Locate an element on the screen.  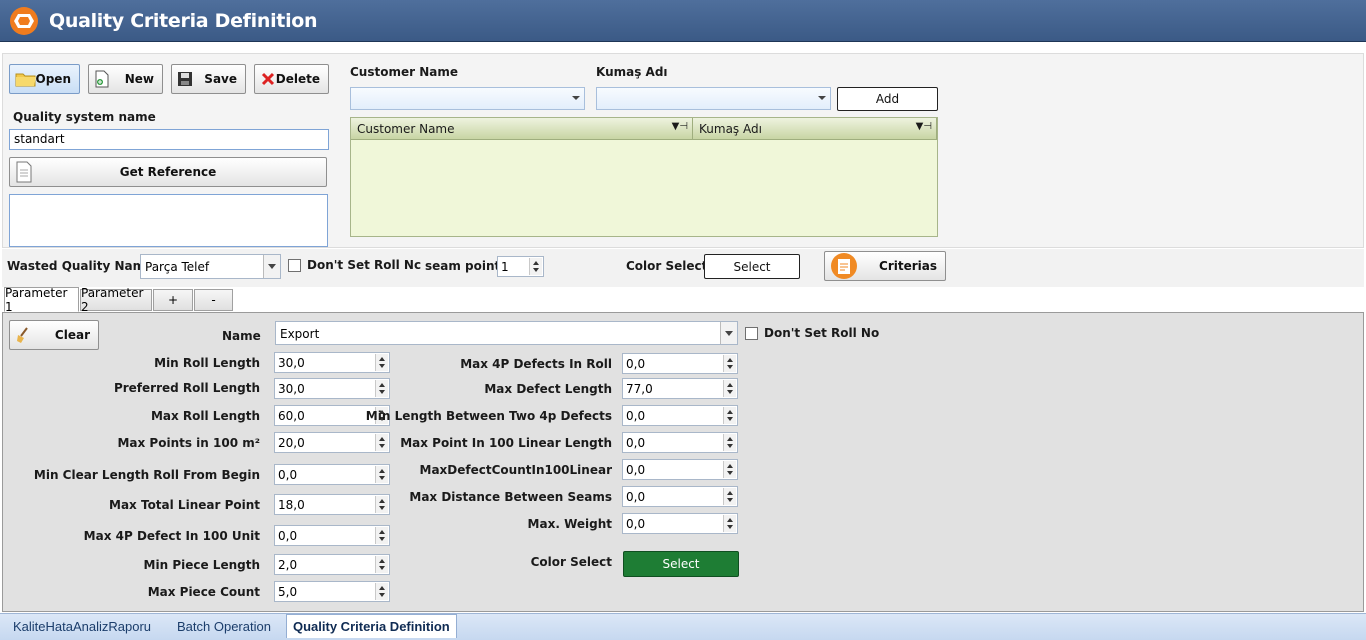
clear-button: Clear is located at coordinates (54, 335).